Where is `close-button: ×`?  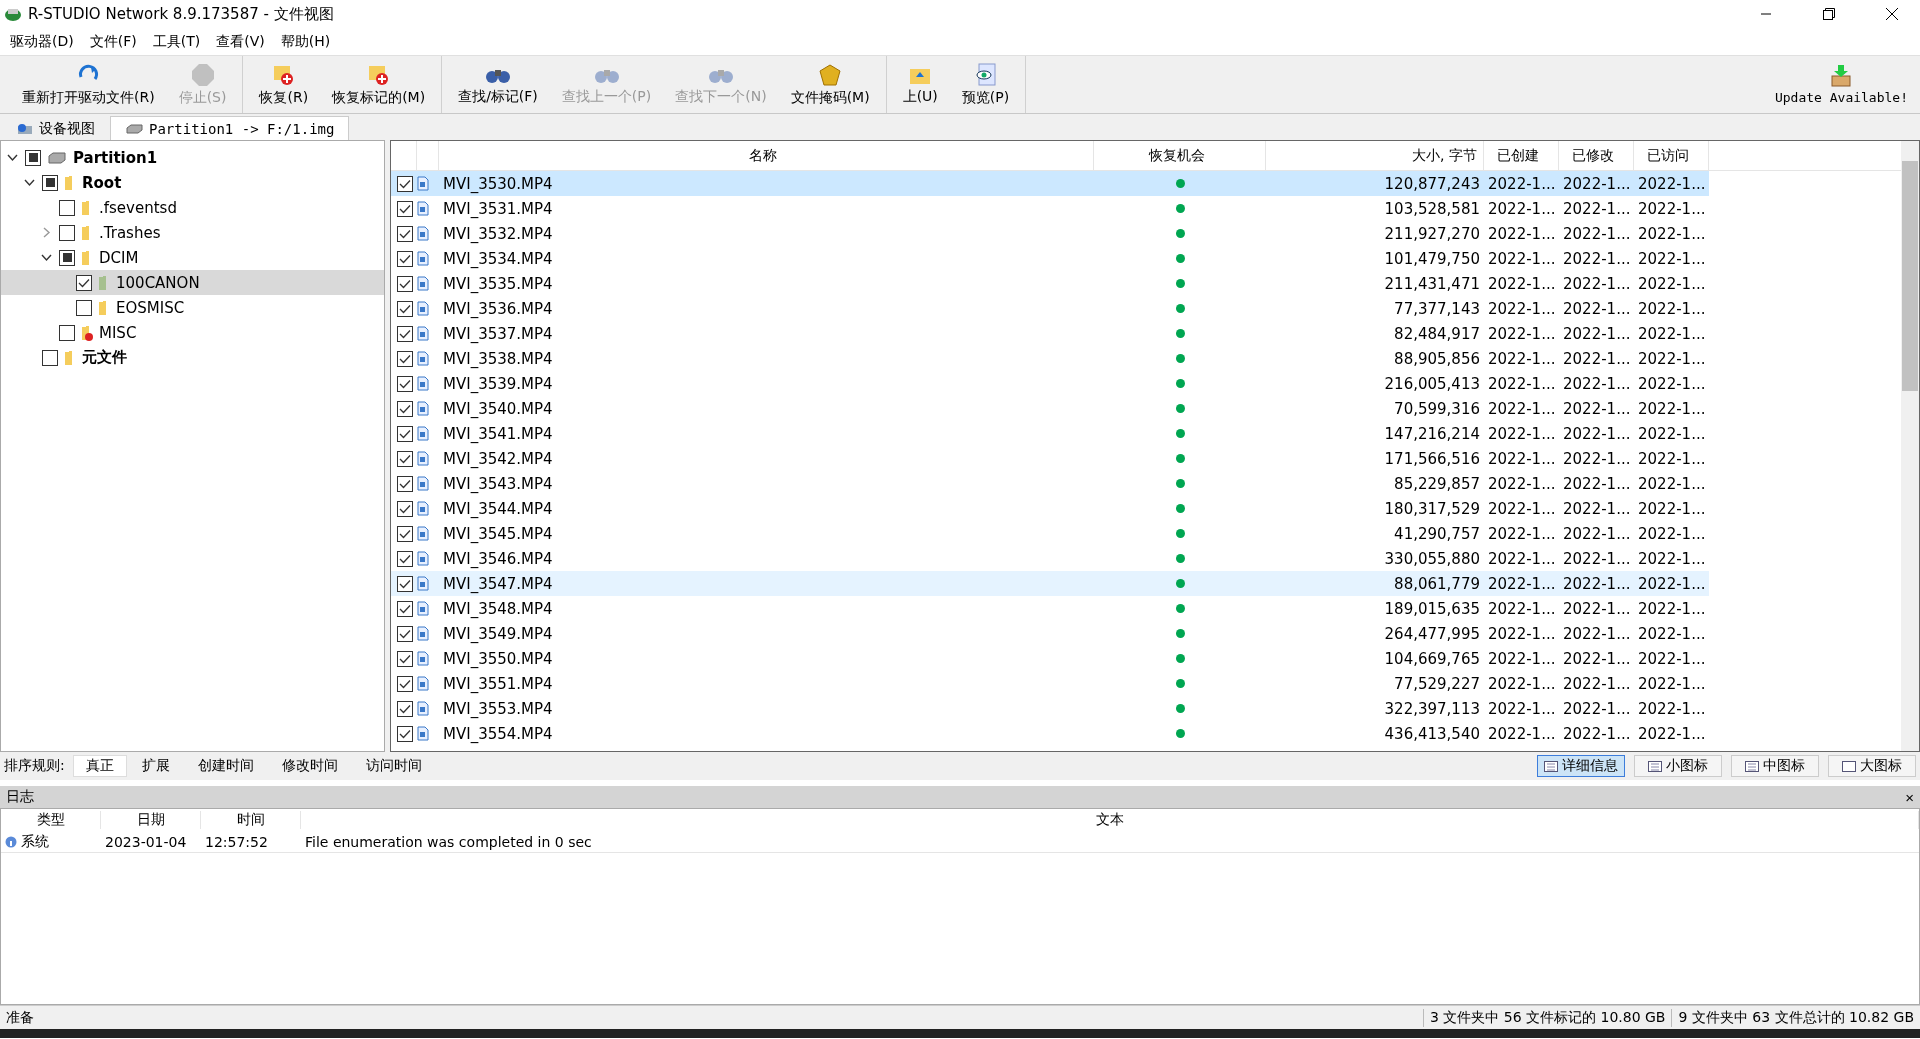 close-button: × is located at coordinates (1909, 797).